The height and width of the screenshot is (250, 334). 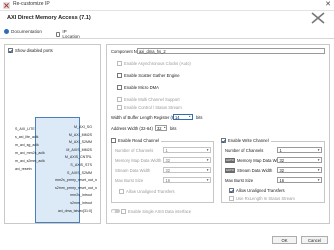 I want to click on pin-left: m_axi_sg_aclk, so click(x=27, y=145).